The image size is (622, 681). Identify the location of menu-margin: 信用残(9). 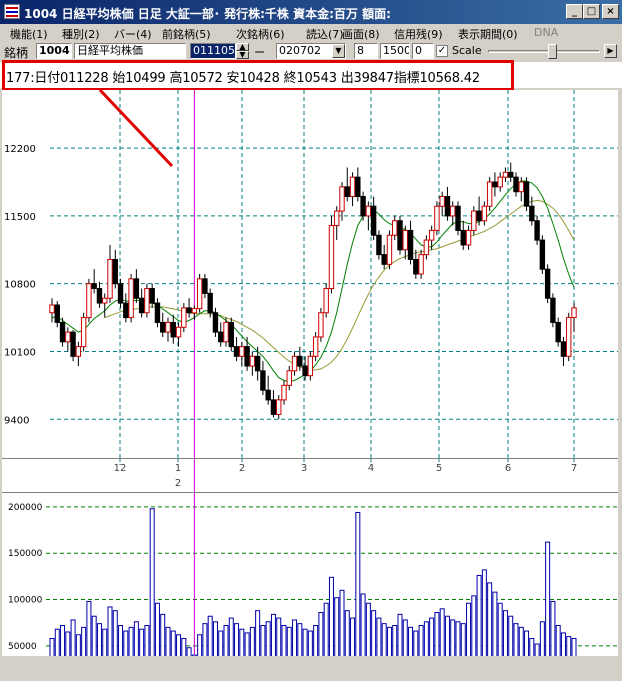
(418, 34).